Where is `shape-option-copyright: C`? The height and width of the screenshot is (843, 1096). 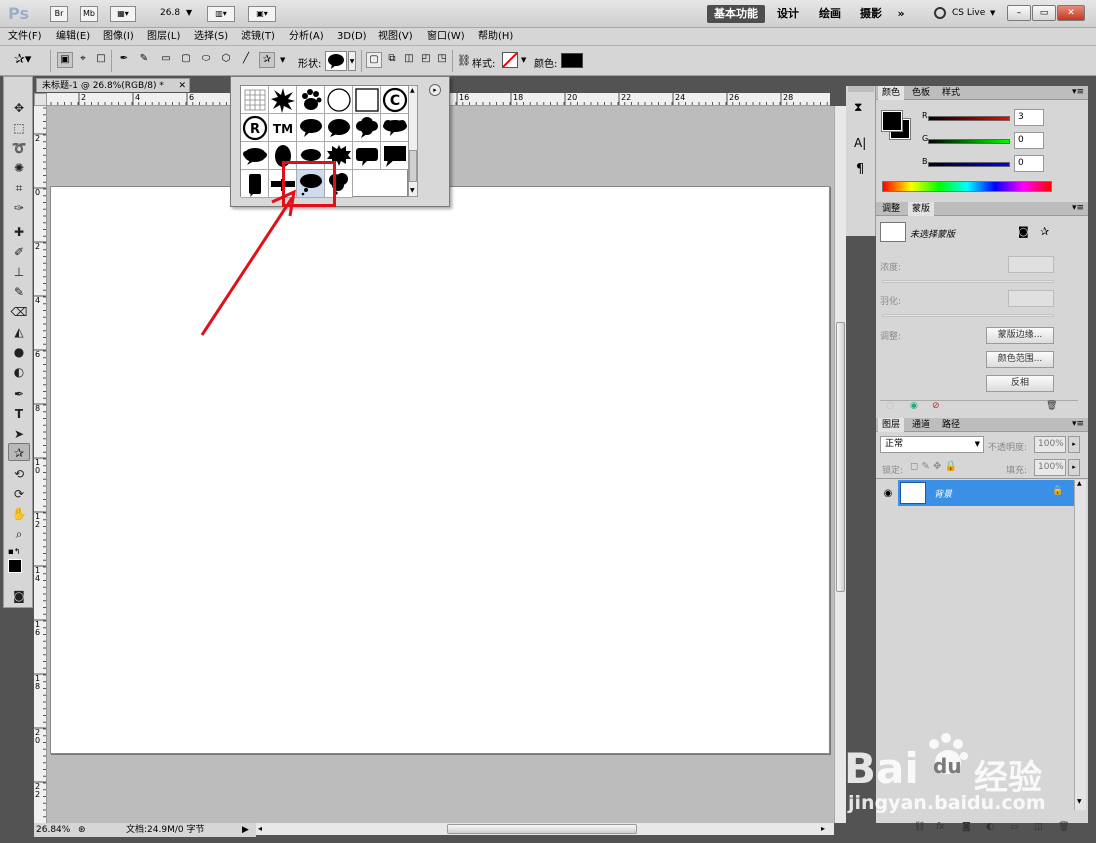 shape-option-copyright: C is located at coordinates (395, 100).